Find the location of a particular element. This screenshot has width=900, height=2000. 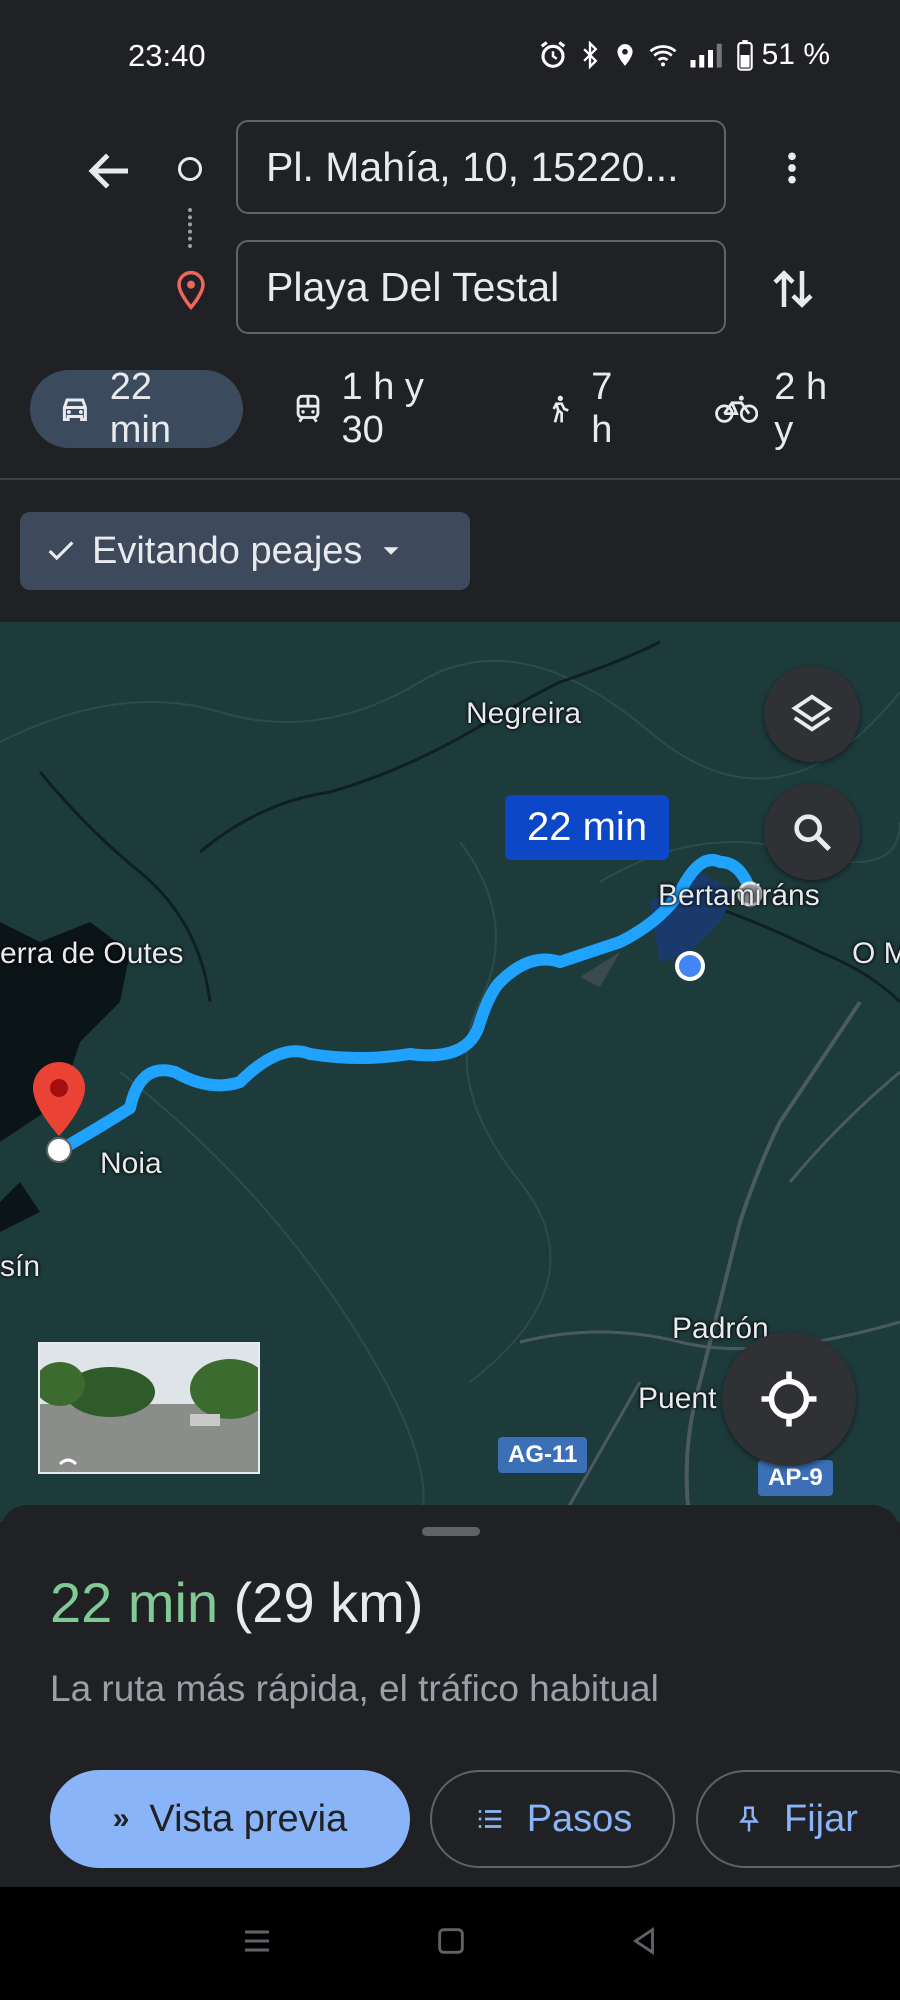

pin-icon is located at coordinates (749, 1819).